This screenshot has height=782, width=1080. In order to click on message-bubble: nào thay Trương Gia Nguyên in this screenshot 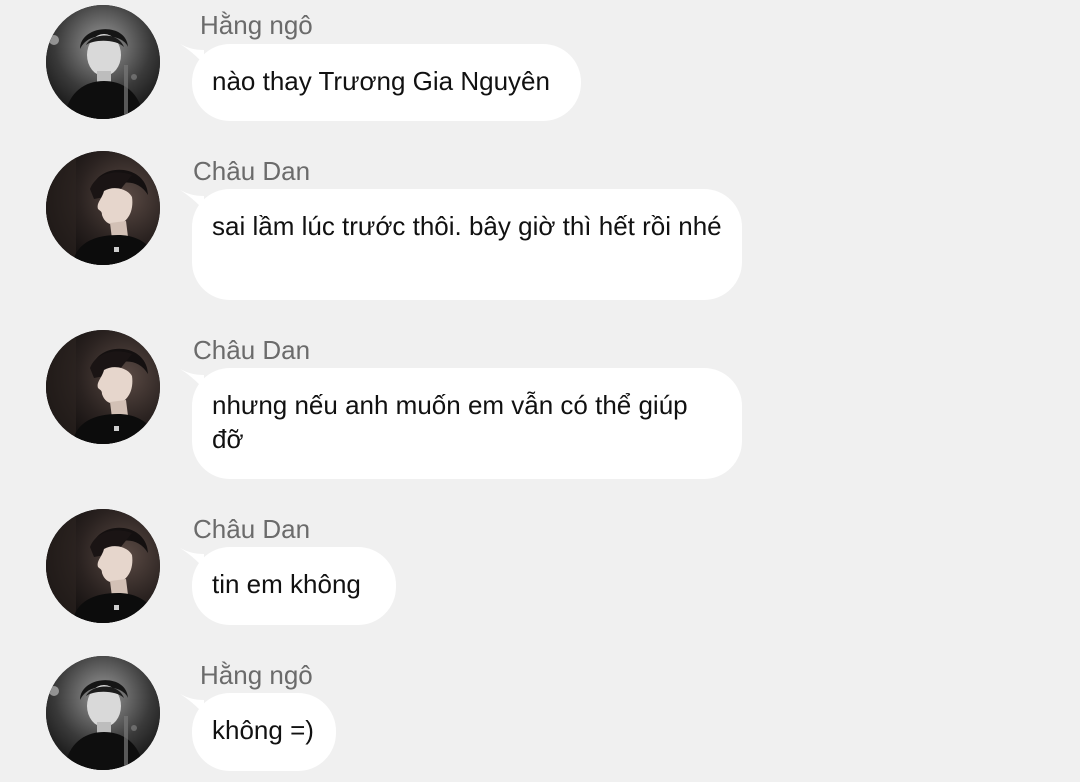, I will do `click(386, 82)`.